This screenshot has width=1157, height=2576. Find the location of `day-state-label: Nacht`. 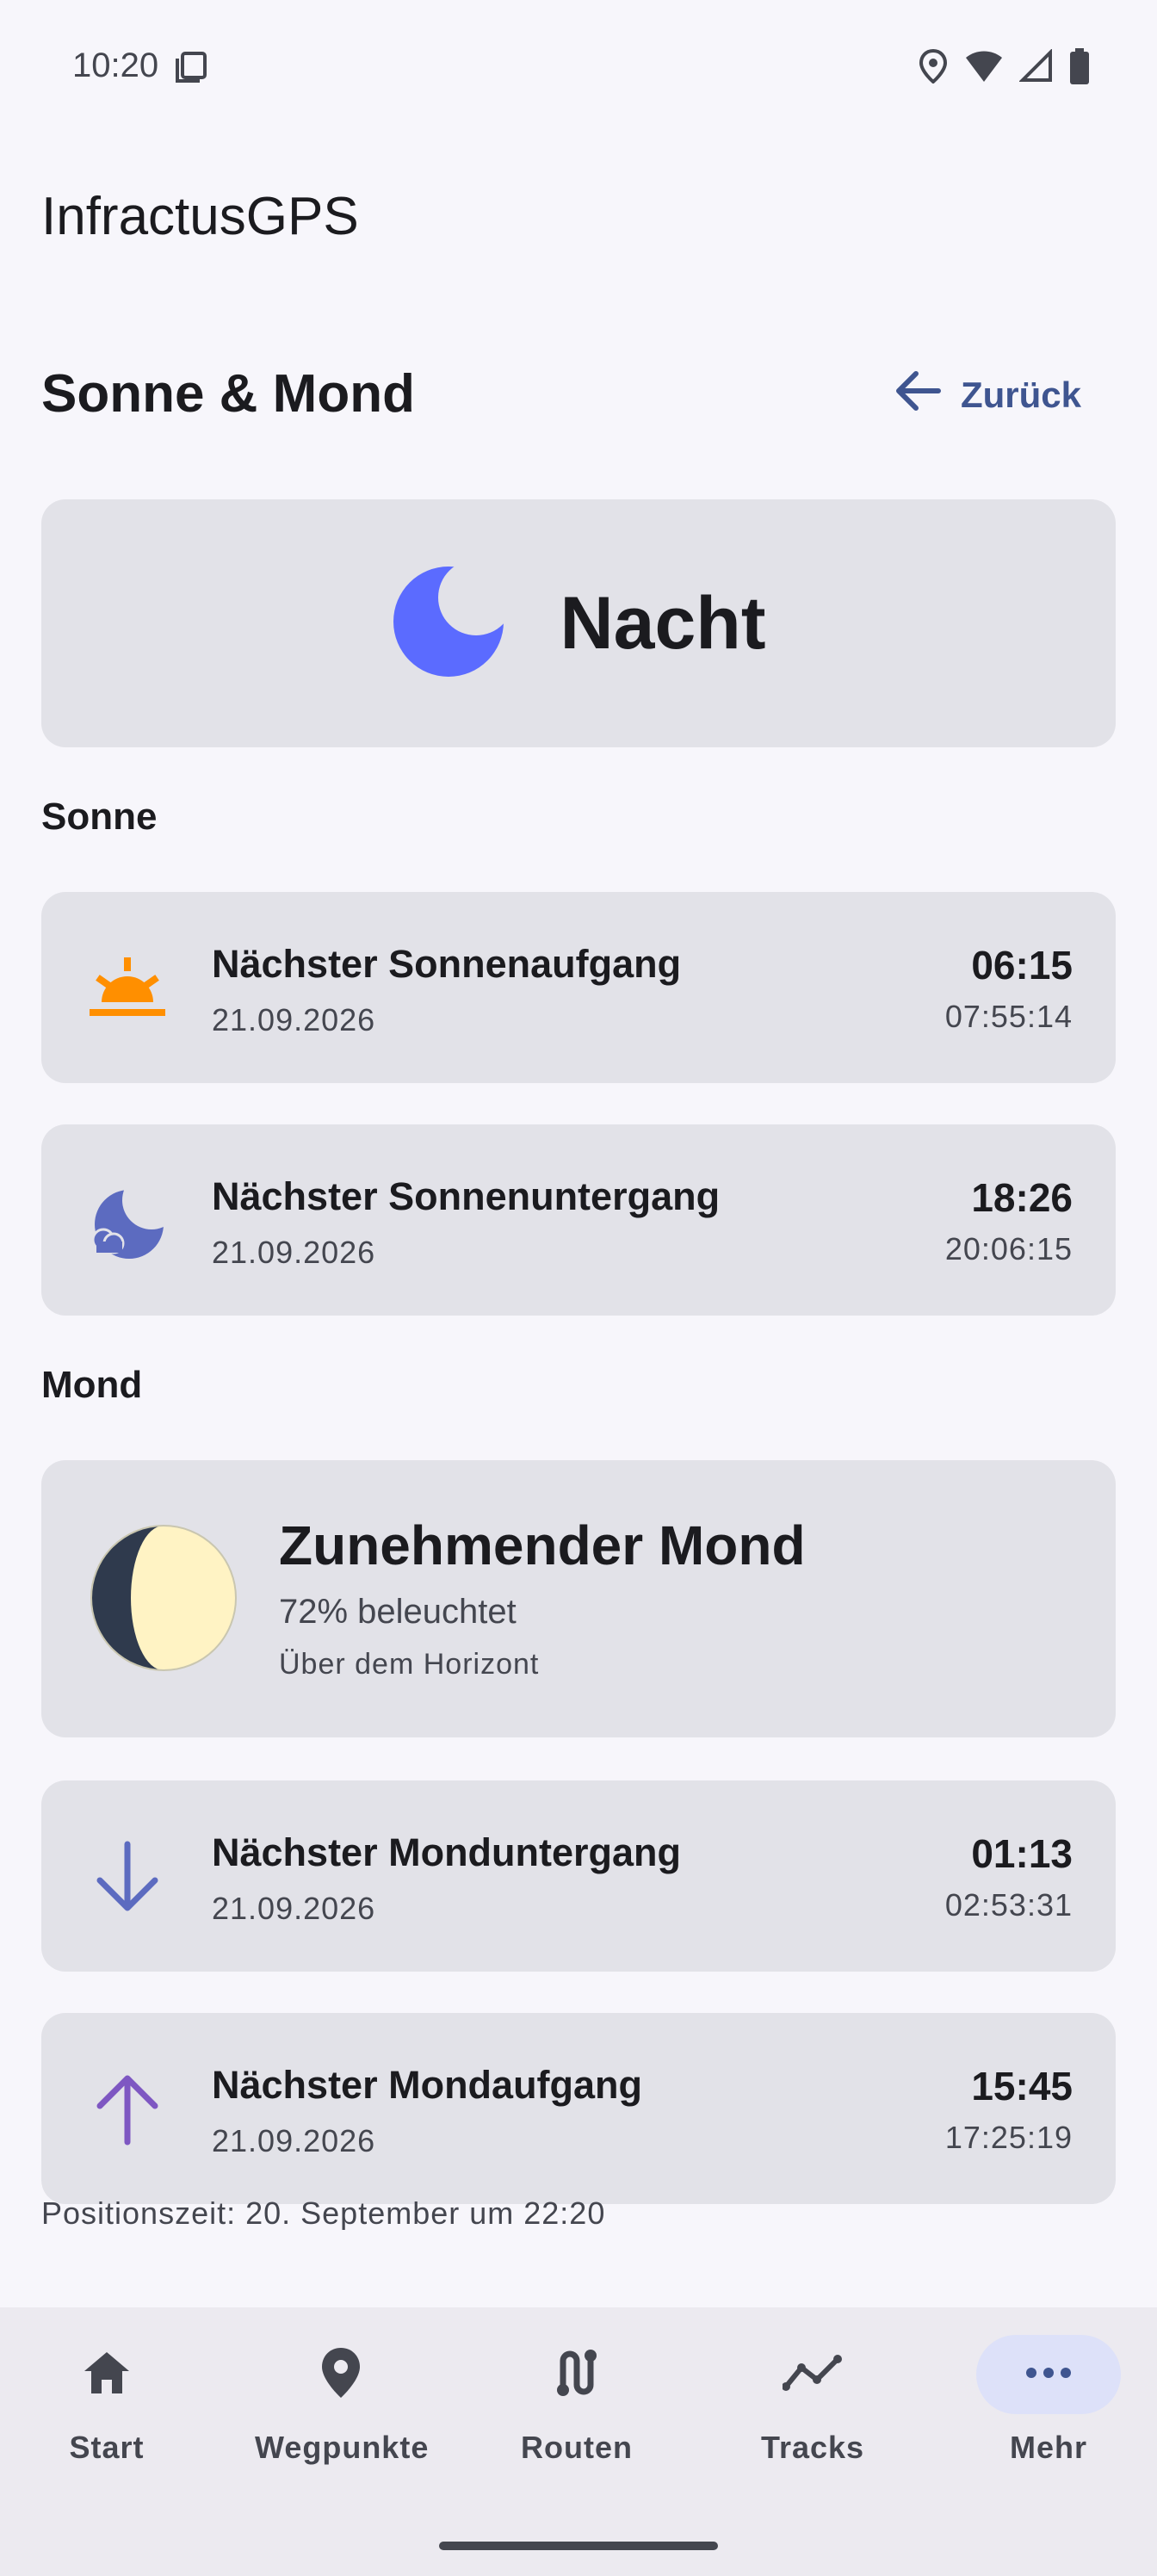

day-state-label: Nacht is located at coordinates (663, 623).